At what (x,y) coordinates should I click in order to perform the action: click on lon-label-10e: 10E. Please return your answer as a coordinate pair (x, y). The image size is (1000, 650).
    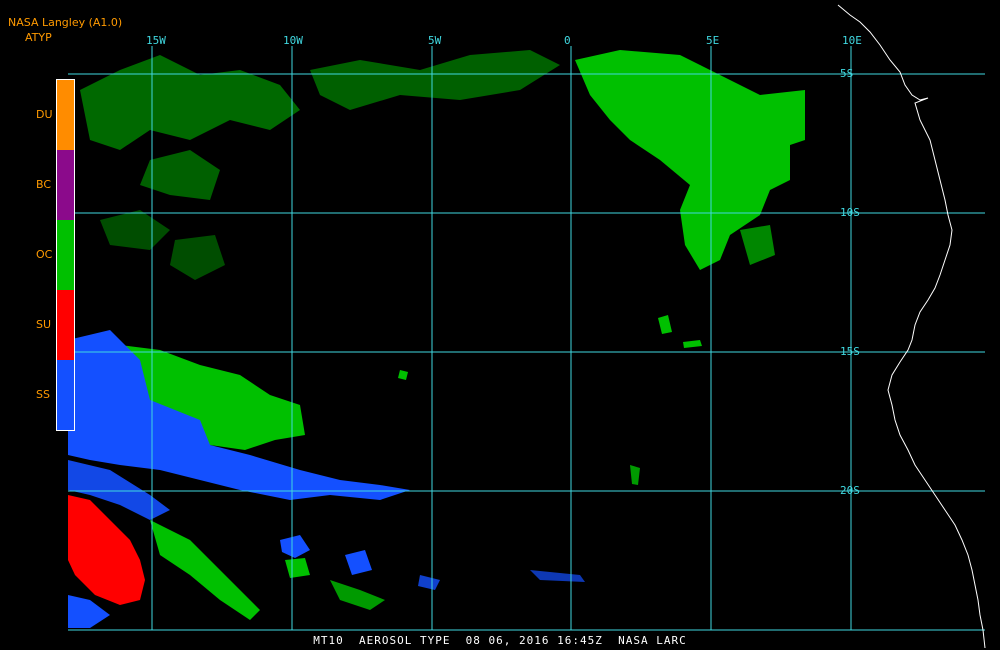
    Looking at the image, I should click on (852, 40).